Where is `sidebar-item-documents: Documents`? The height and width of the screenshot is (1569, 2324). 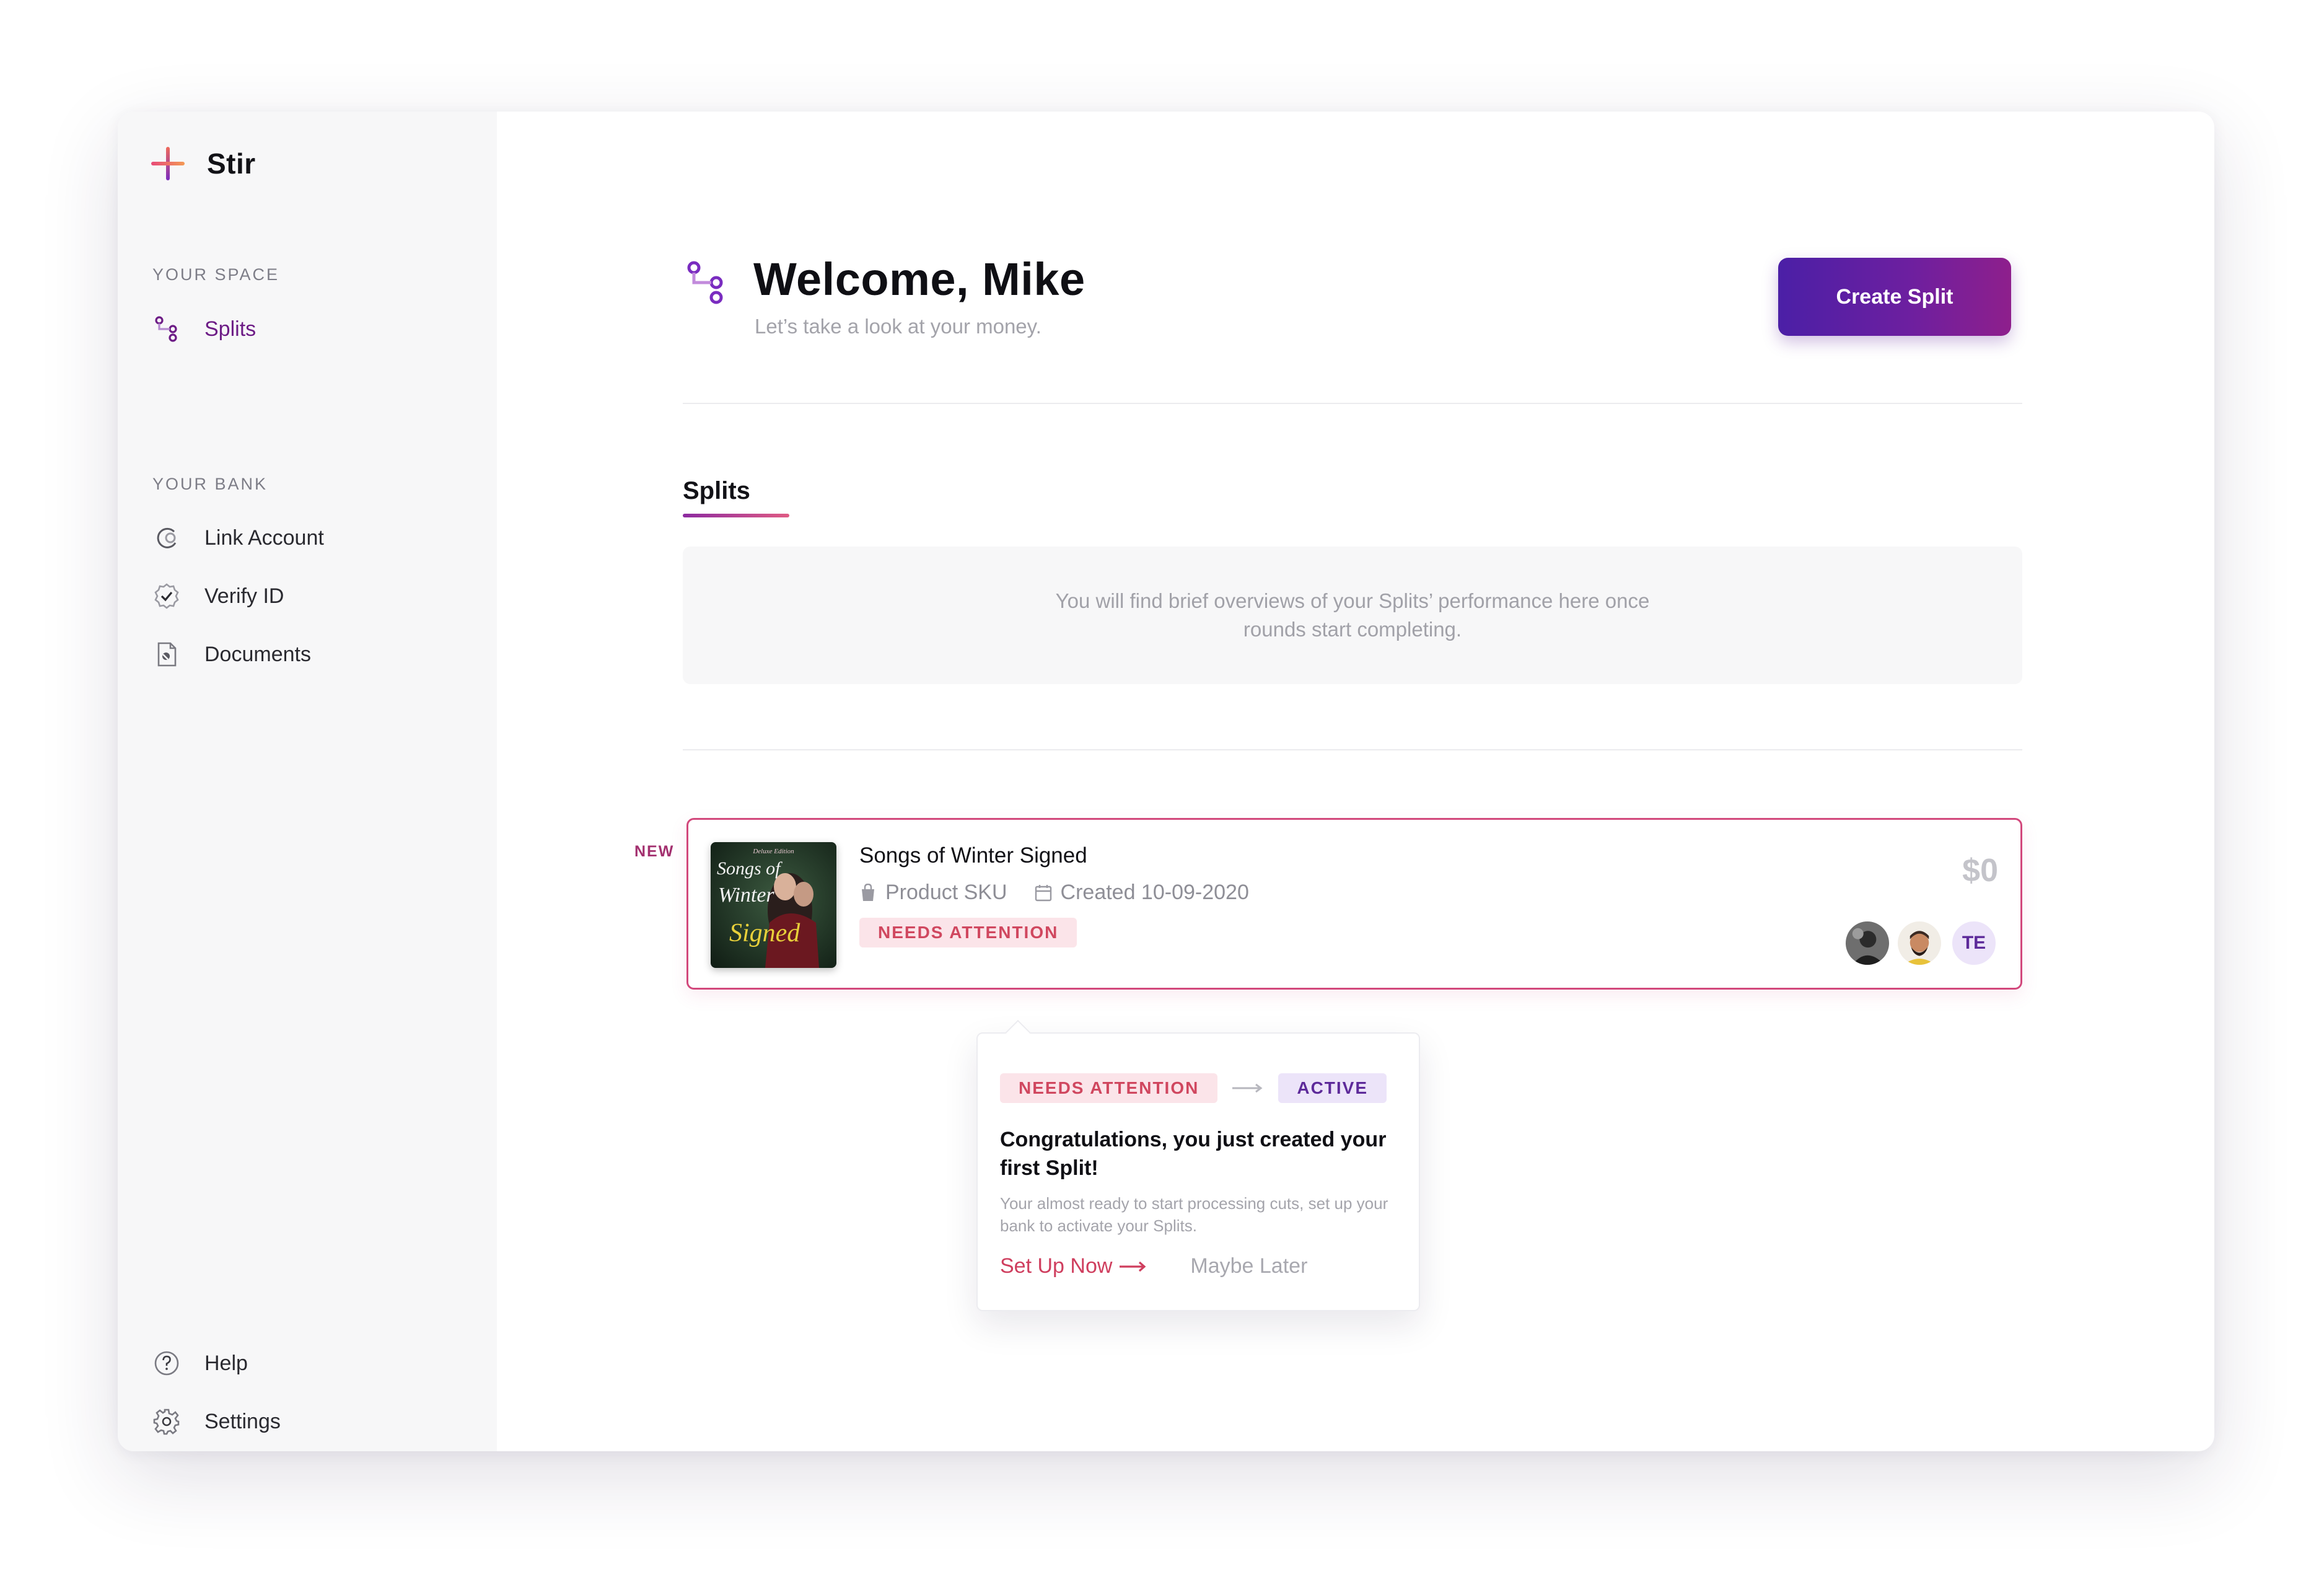 sidebar-item-documents: Documents is located at coordinates (231, 655).